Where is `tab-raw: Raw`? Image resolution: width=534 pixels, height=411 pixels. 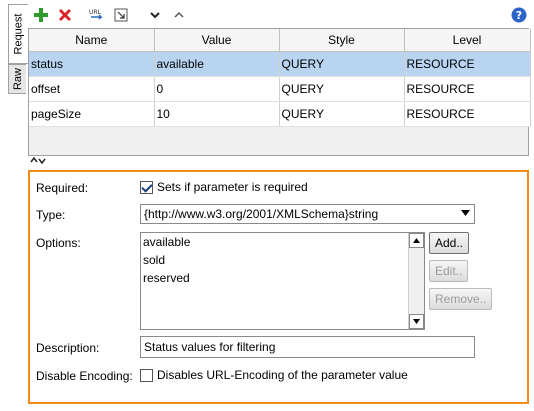 tab-raw: Raw is located at coordinates (17, 79).